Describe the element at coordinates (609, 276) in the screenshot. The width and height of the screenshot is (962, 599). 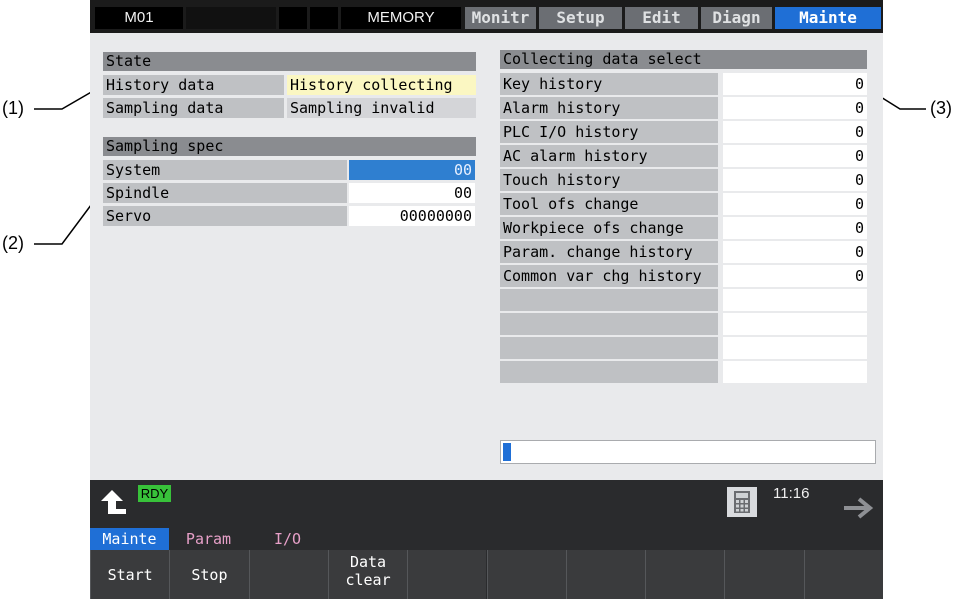
I see `collecting-label: Common var chg history` at that location.